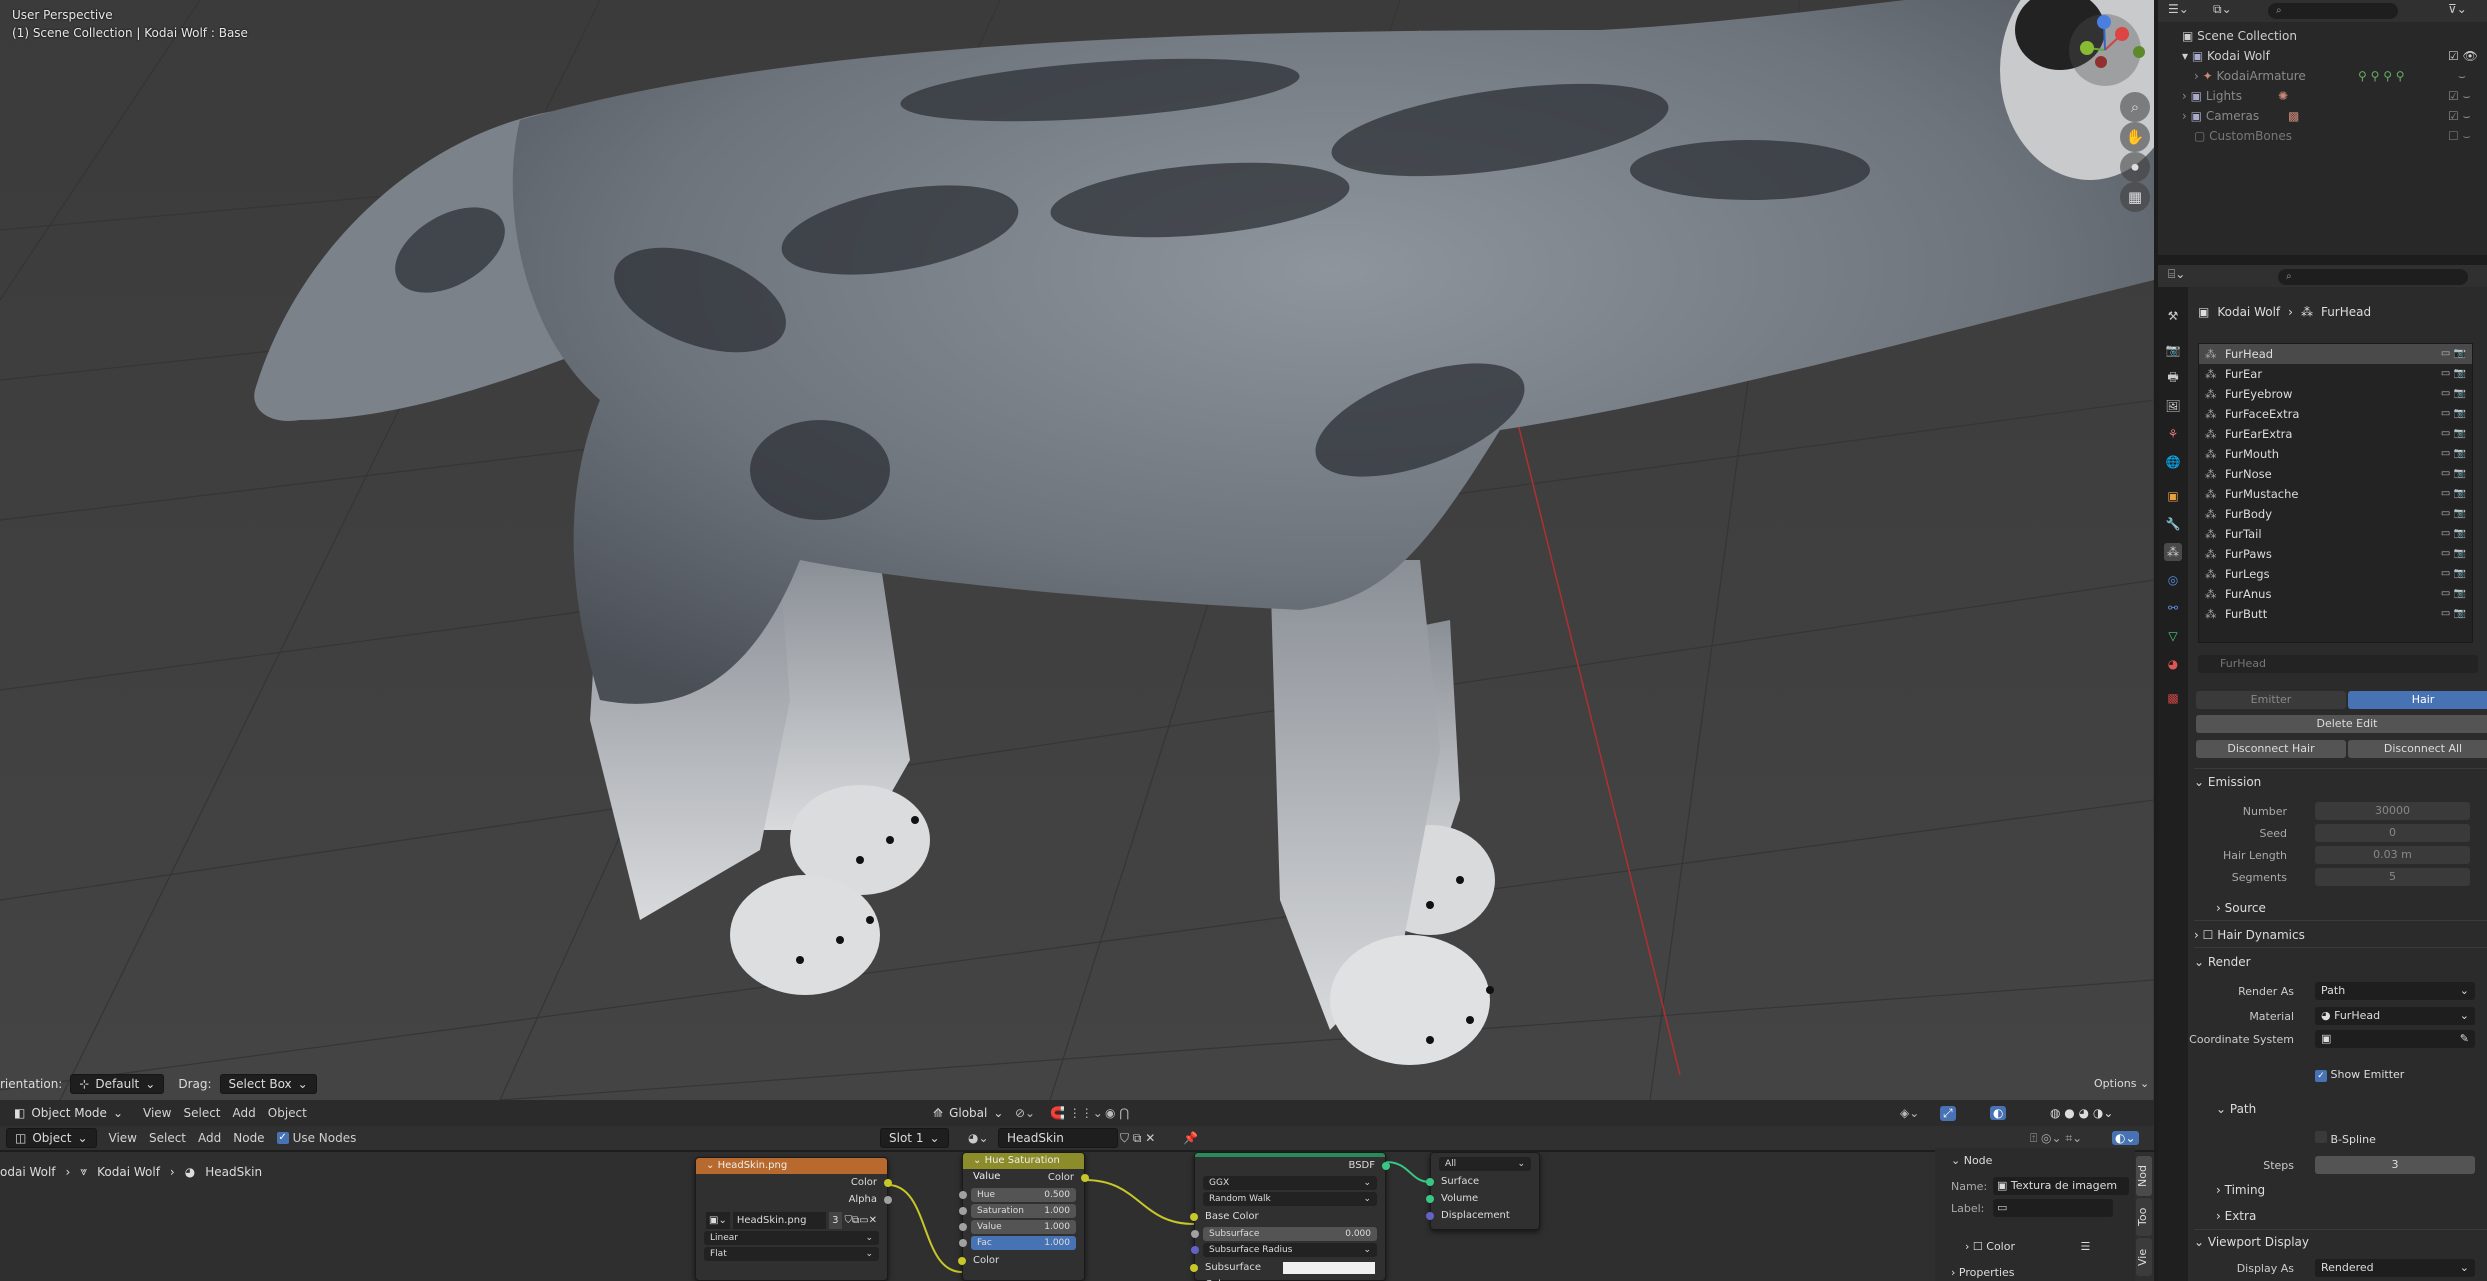  I want to click on delete-edit-button: Delete Edit, so click(2341, 724).